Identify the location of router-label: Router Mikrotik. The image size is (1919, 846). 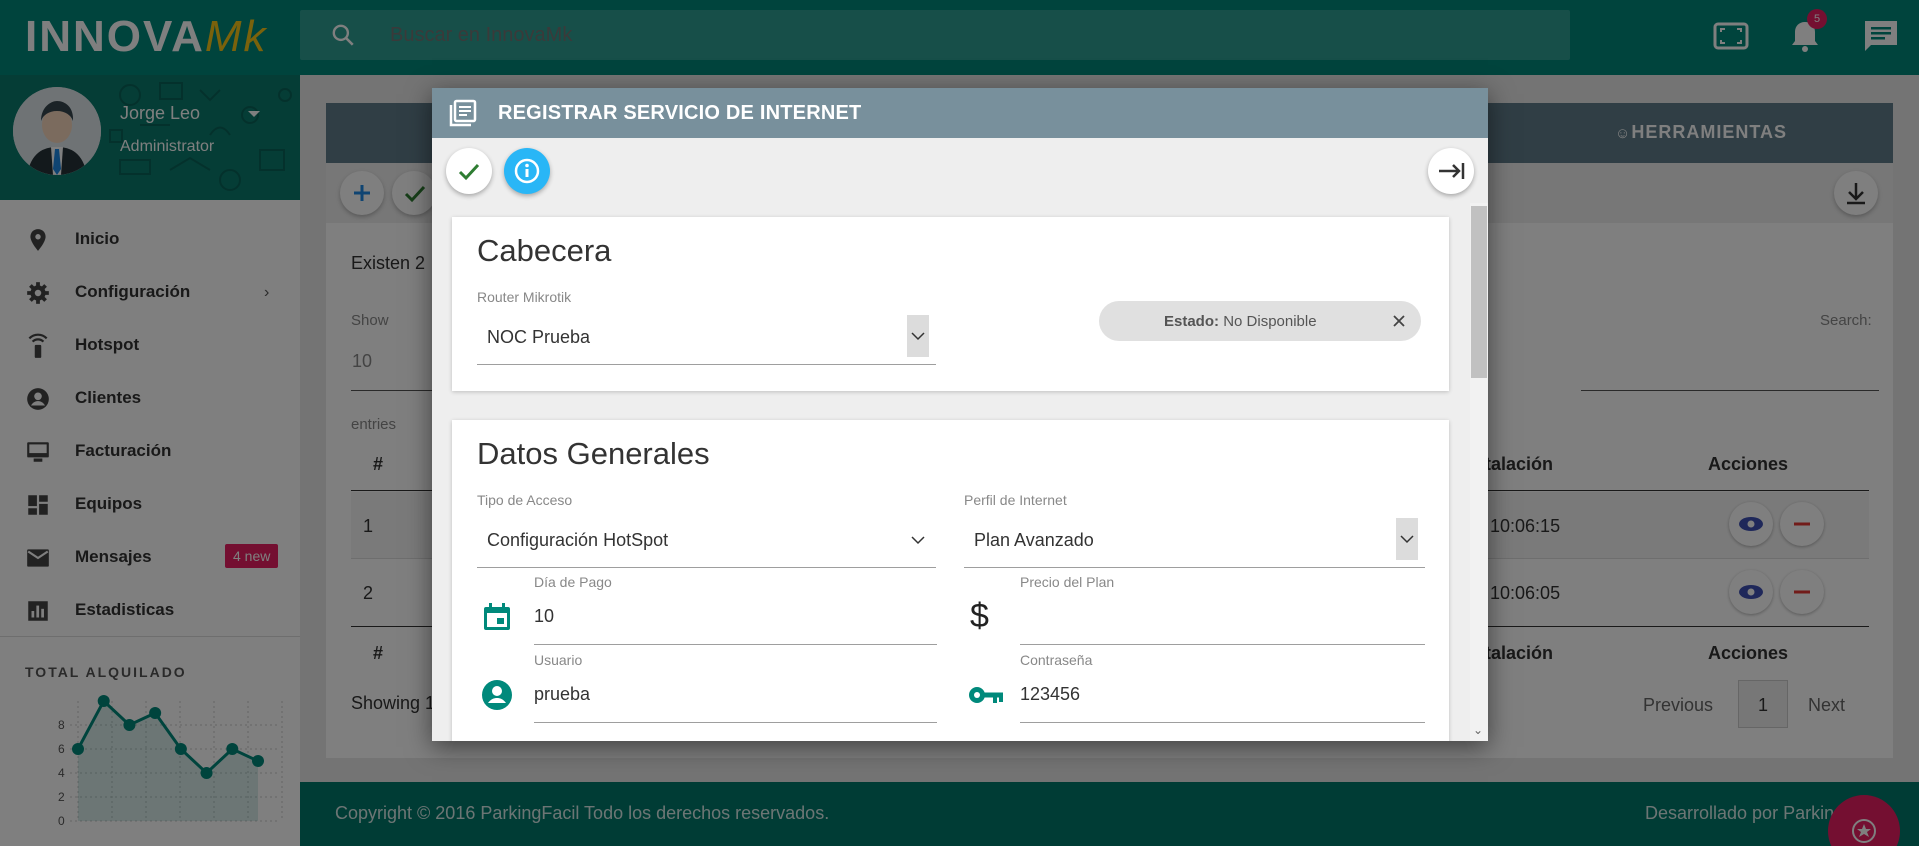
(524, 297).